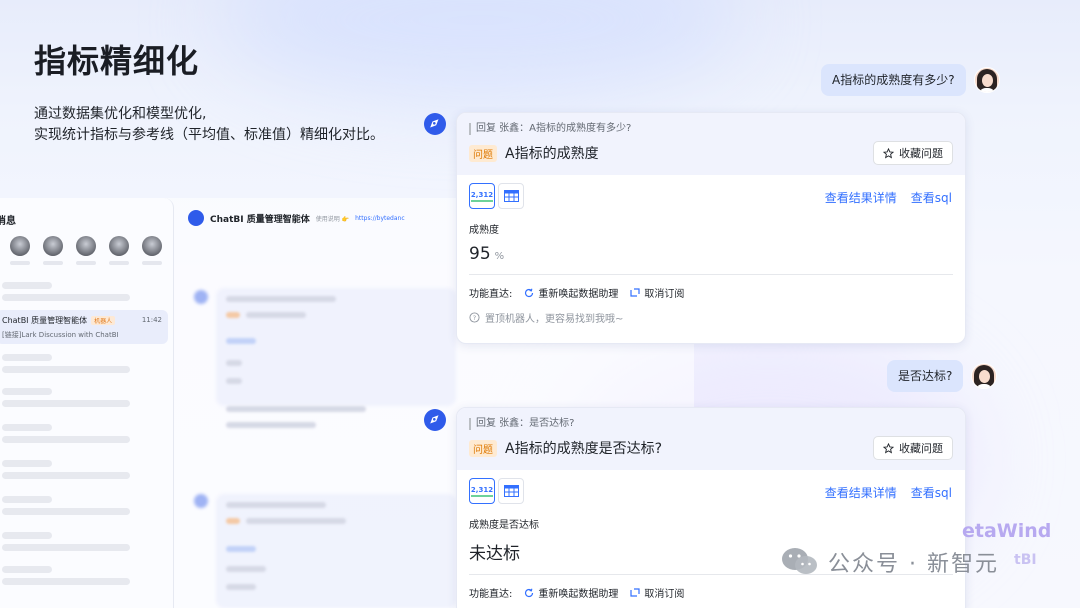 The image size is (1080, 608). What do you see at coordinates (60, 335) in the screenshot?
I see `chat-item-preview: [链接]Lark Discussion with ChatBI` at bounding box center [60, 335].